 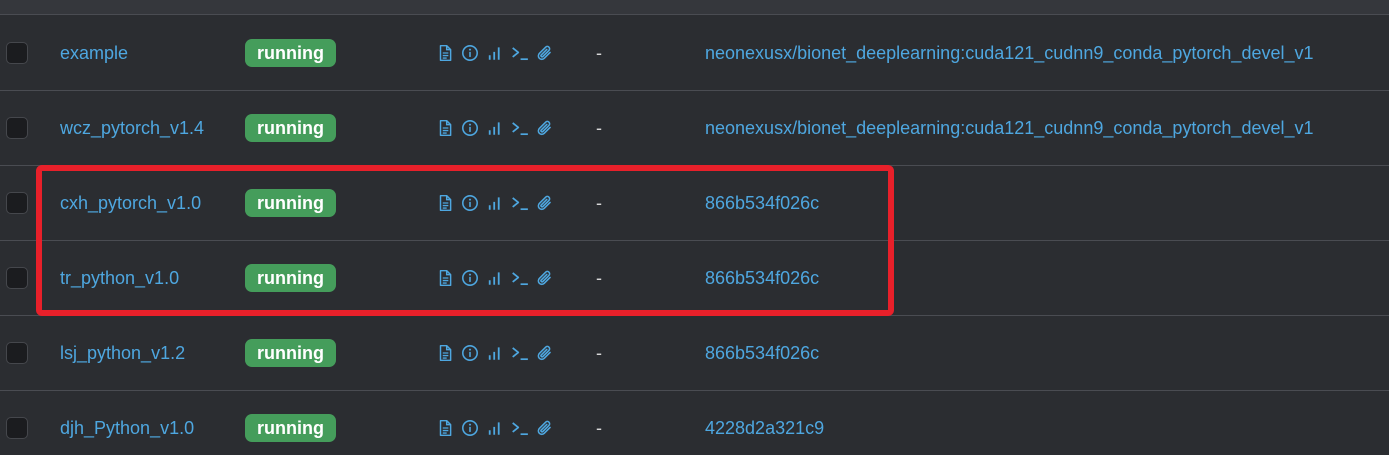 What do you see at coordinates (130, 203) in the screenshot?
I see `container-name-link: cxh_pytorch_v1.0` at bounding box center [130, 203].